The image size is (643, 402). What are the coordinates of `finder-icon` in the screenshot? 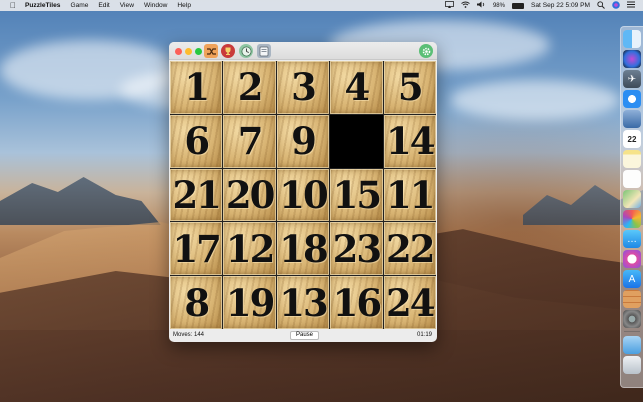 It's located at (632, 39).